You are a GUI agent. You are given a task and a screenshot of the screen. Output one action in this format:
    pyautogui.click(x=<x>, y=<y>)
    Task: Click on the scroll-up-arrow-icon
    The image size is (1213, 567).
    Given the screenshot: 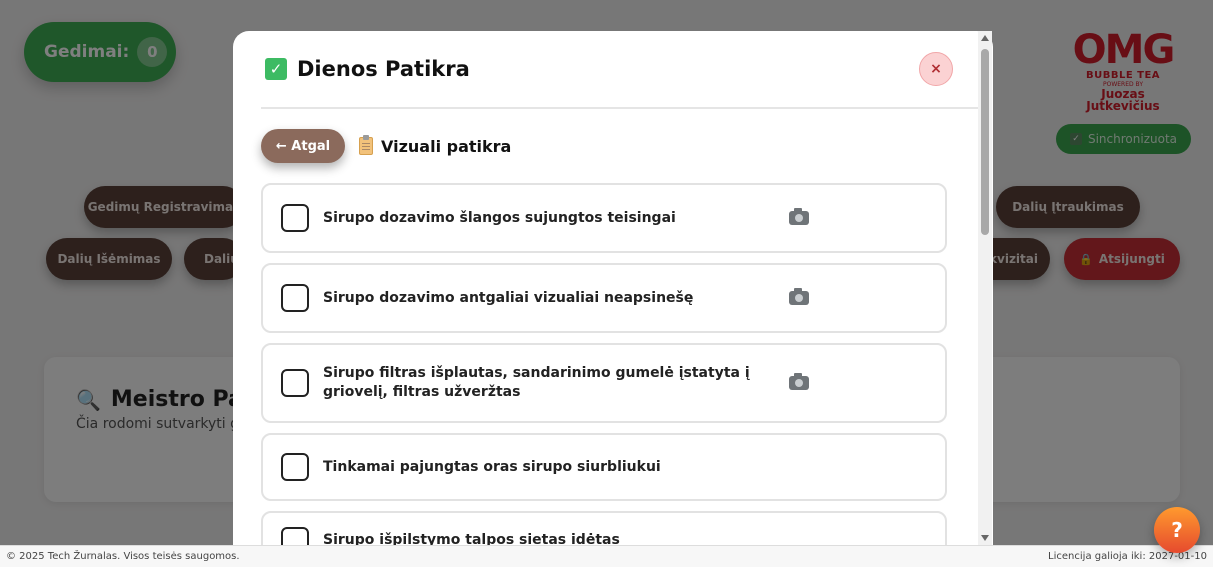 What is the action you would take?
    pyautogui.click(x=985, y=38)
    